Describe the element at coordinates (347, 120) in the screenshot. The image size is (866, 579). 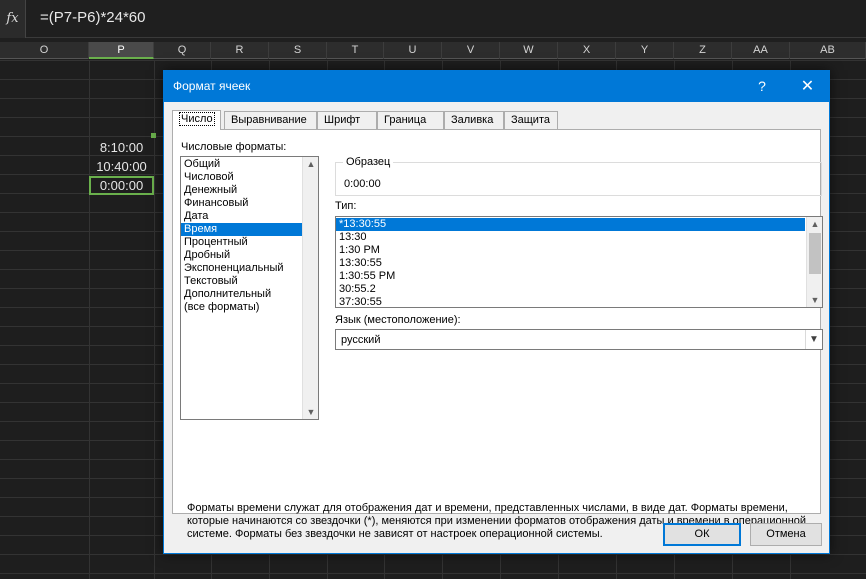
I see `tab-font: Шрифт` at that location.